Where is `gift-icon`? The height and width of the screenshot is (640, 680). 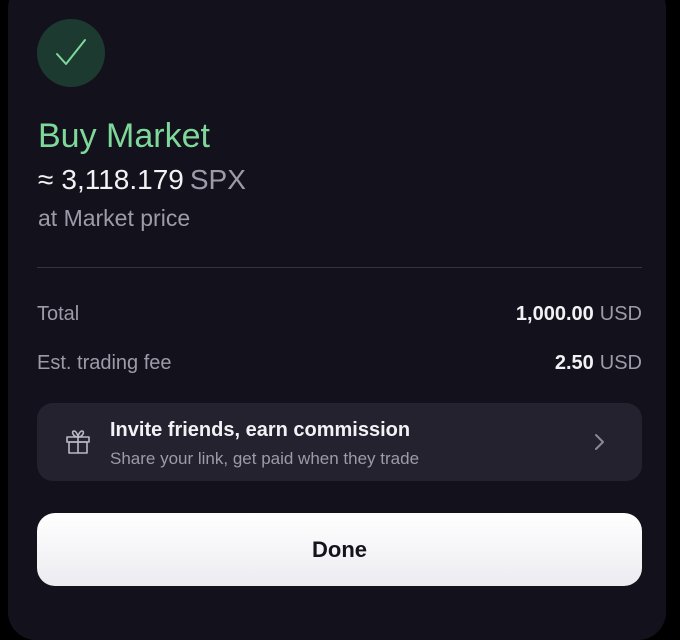 gift-icon is located at coordinates (78, 442).